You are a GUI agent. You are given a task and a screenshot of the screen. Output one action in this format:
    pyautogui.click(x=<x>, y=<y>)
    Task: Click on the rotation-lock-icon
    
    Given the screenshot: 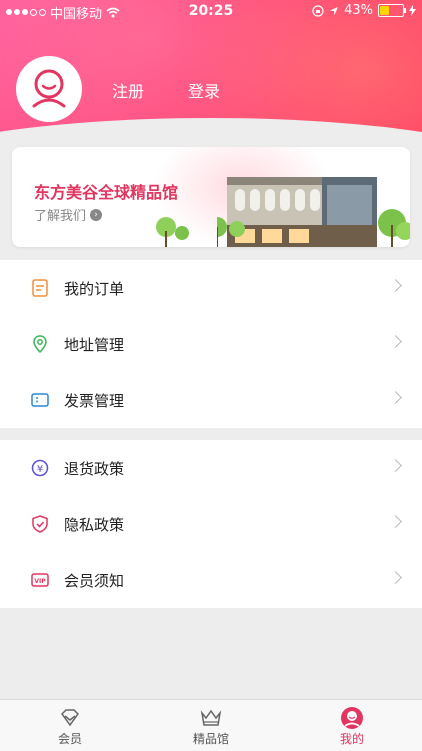 What is the action you would take?
    pyautogui.click(x=318, y=10)
    